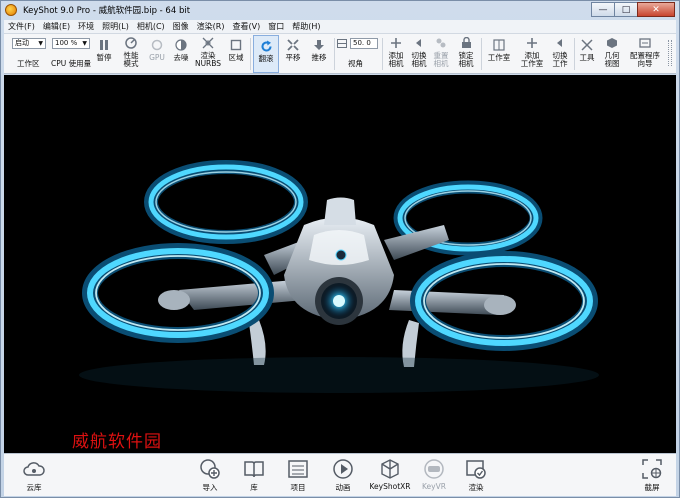 This screenshot has width=680, height=498. I want to click on menu-lighting: 照明(L), so click(115, 26).